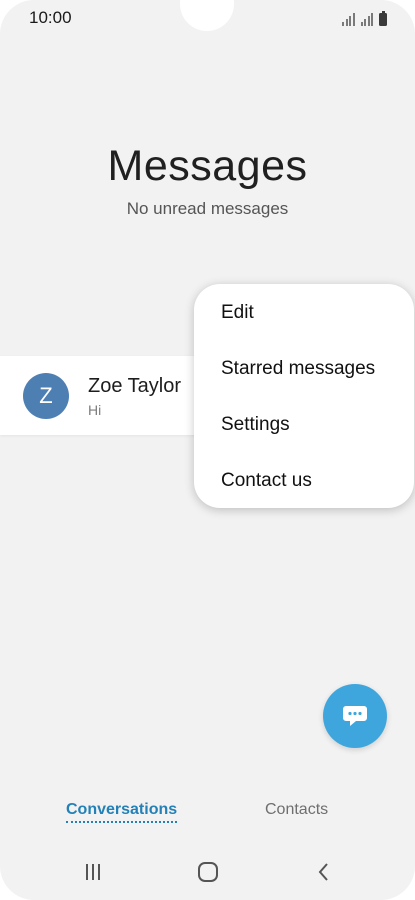 This screenshot has height=900, width=415. What do you see at coordinates (298, 369) in the screenshot?
I see `menu-item-starred-messages: Starred messages` at bounding box center [298, 369].